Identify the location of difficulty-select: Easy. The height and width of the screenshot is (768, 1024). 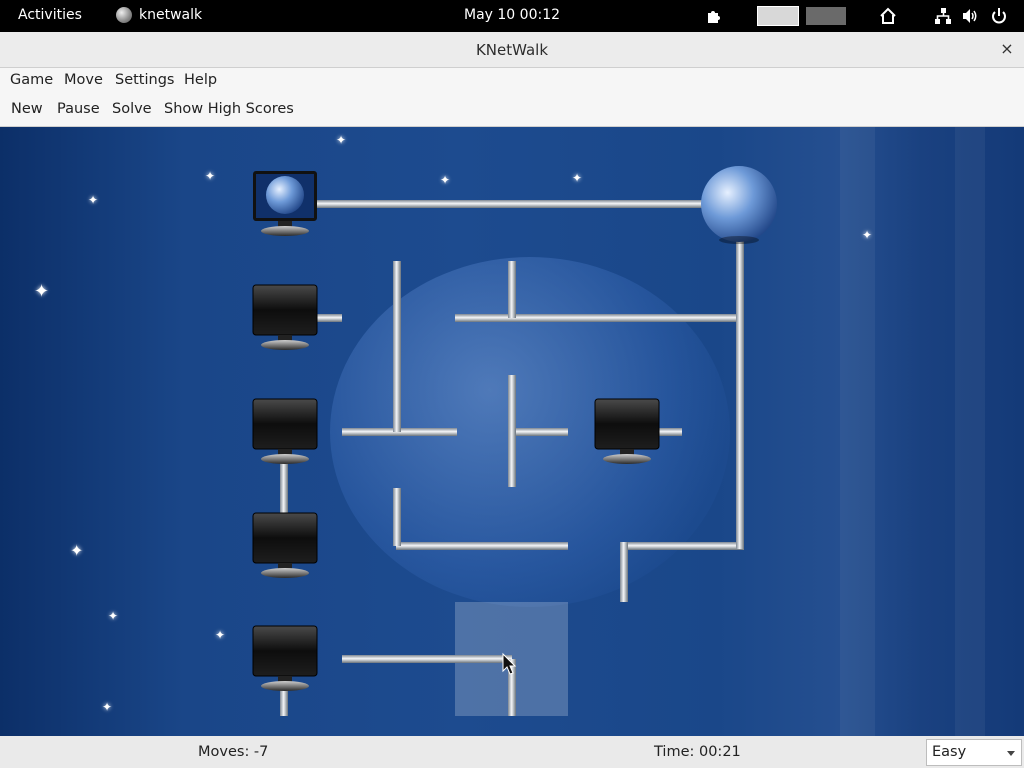
(974, 752).